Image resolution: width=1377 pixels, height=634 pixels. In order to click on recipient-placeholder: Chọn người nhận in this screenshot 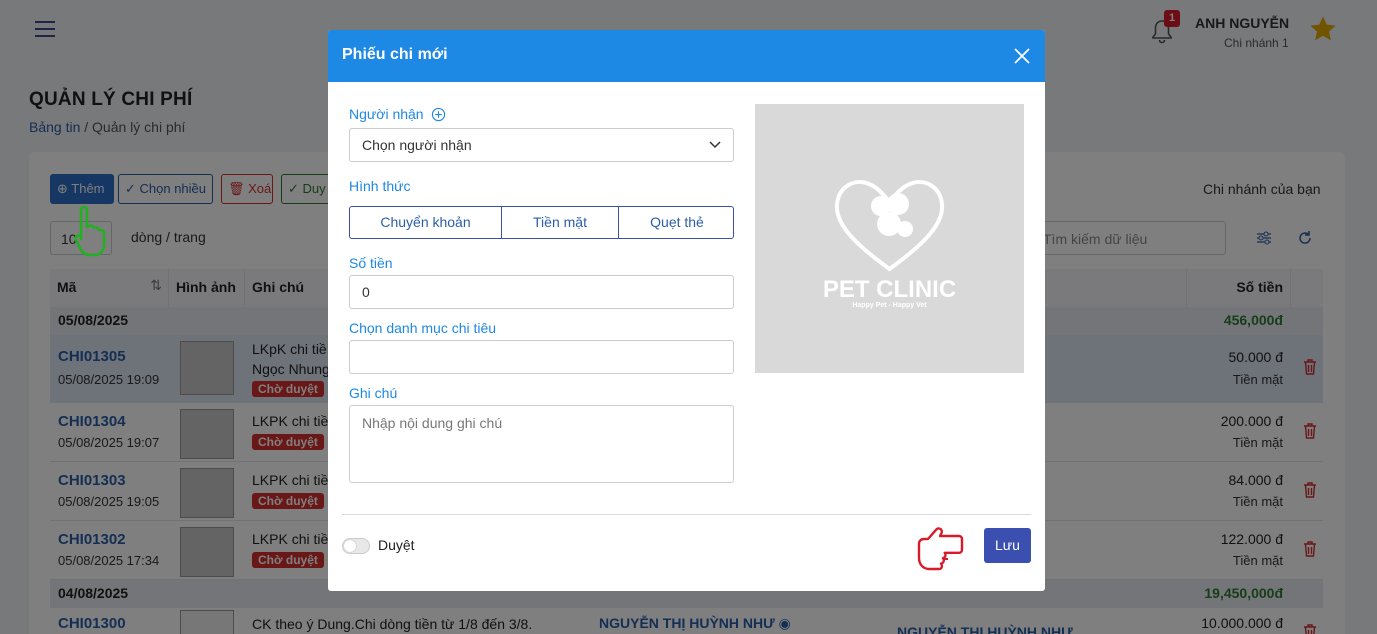, I will do `click(417, 145)`.